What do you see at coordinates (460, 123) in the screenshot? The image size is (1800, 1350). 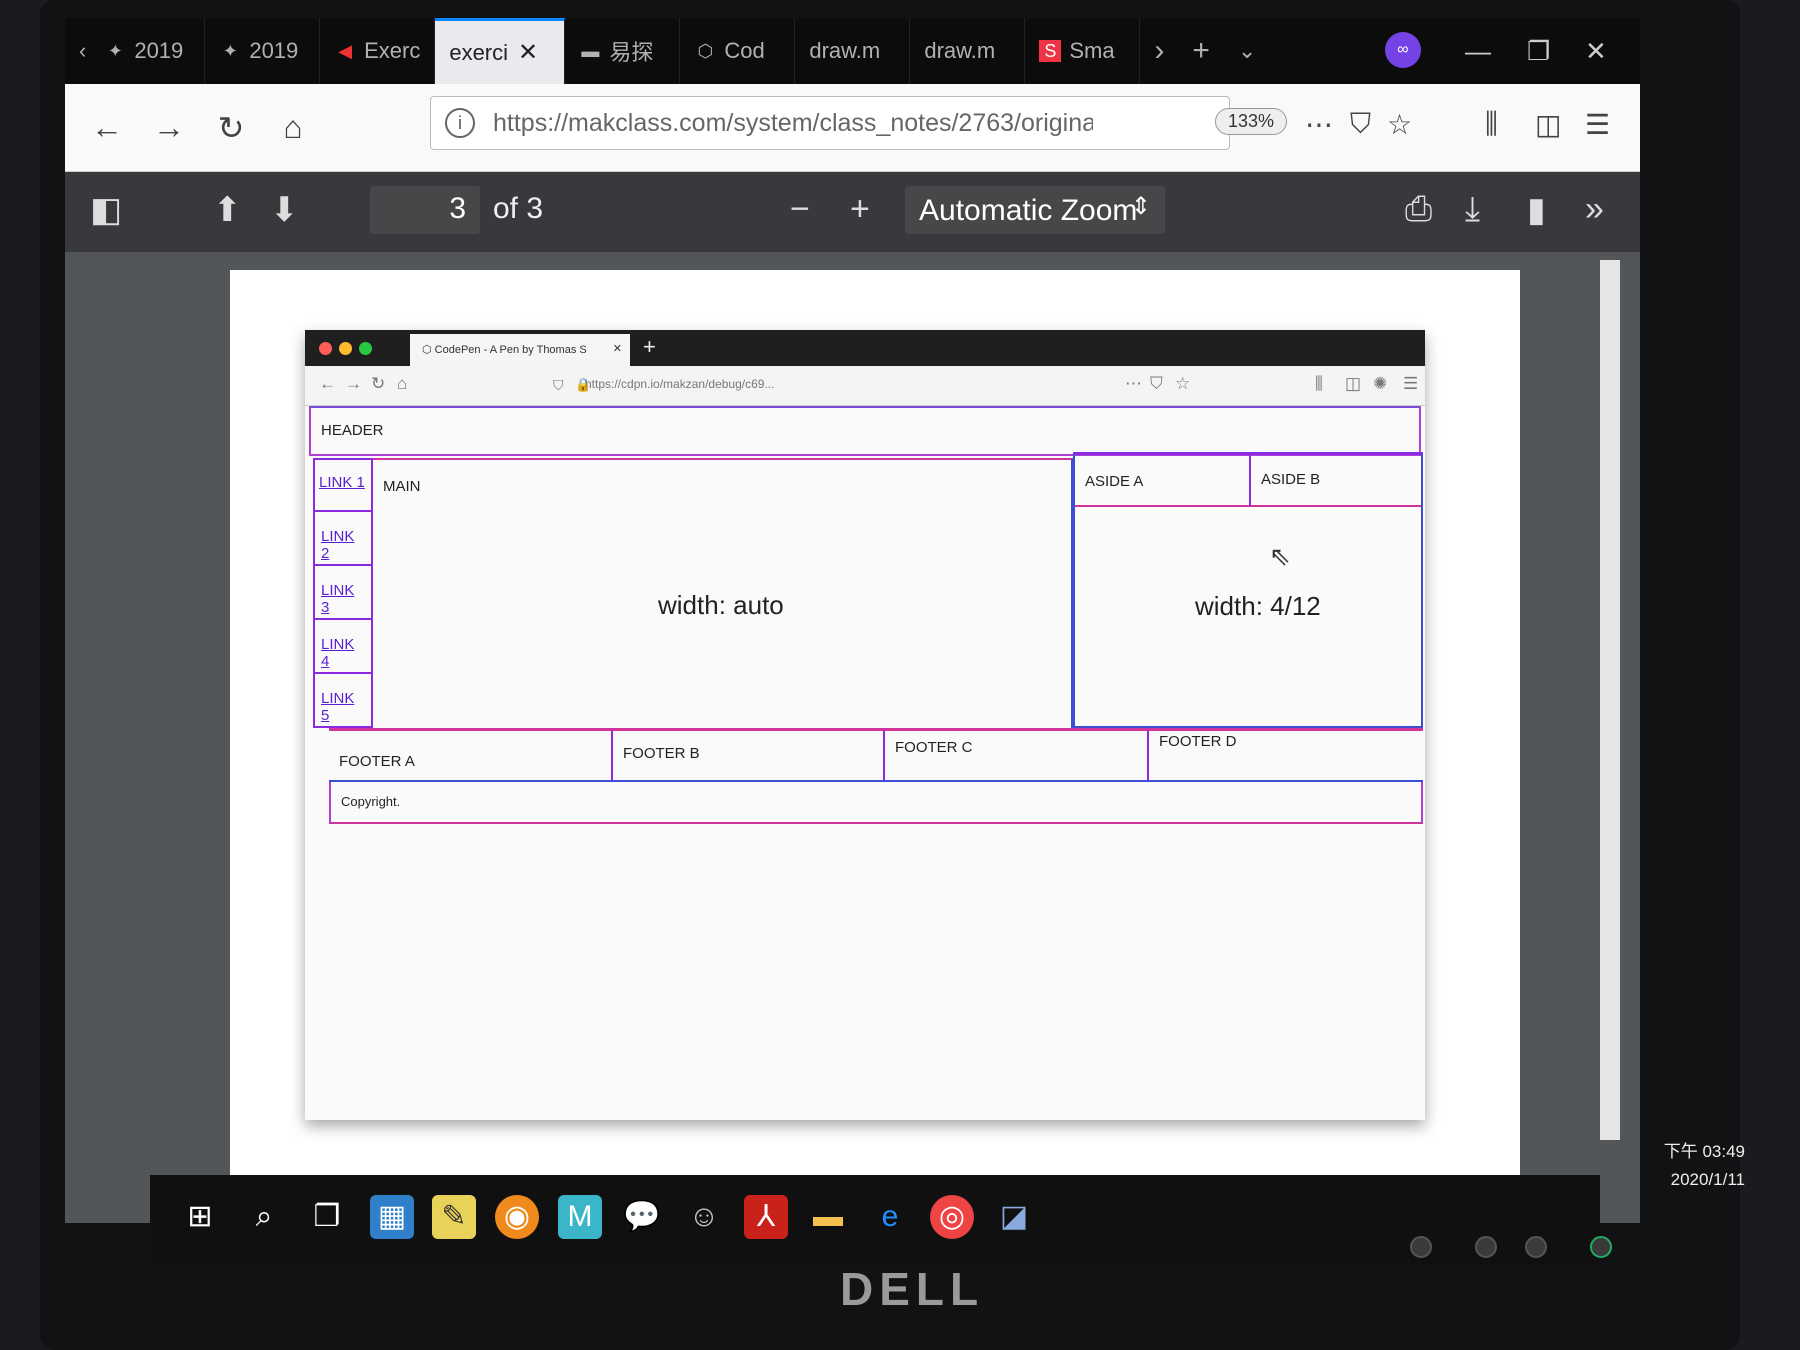 I see `site-info-icon: i` at bounding box center [460, 123].